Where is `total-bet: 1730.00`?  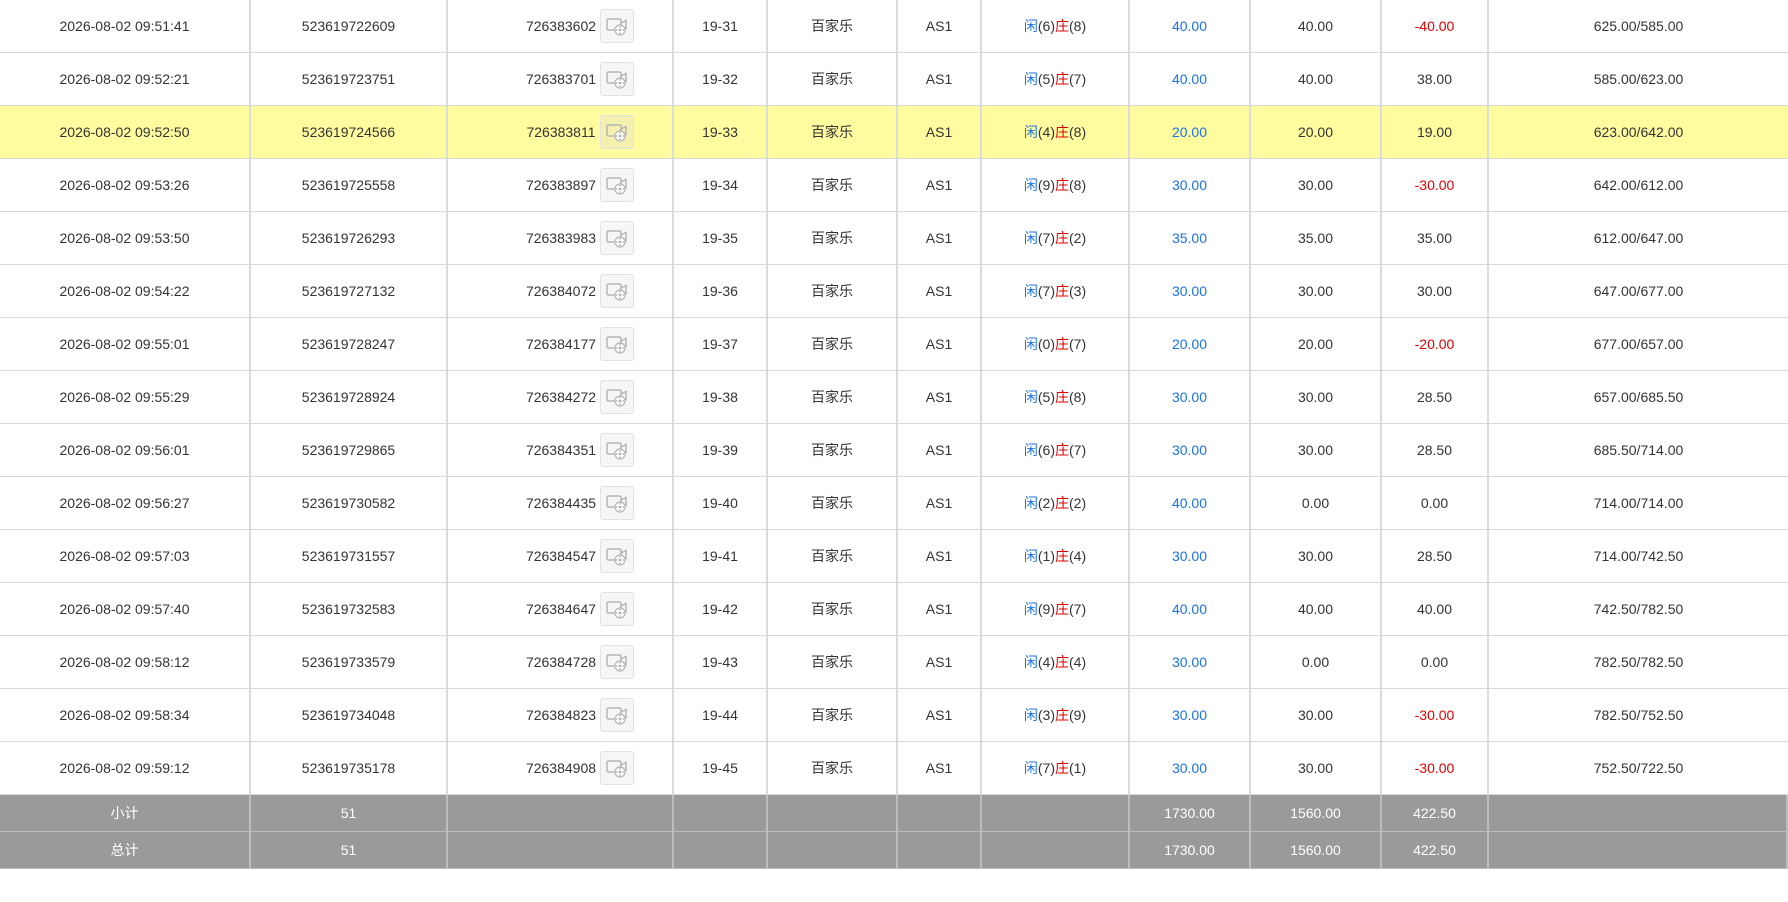
total-bet: 1730.00 is located at coordinates (1190, 850).